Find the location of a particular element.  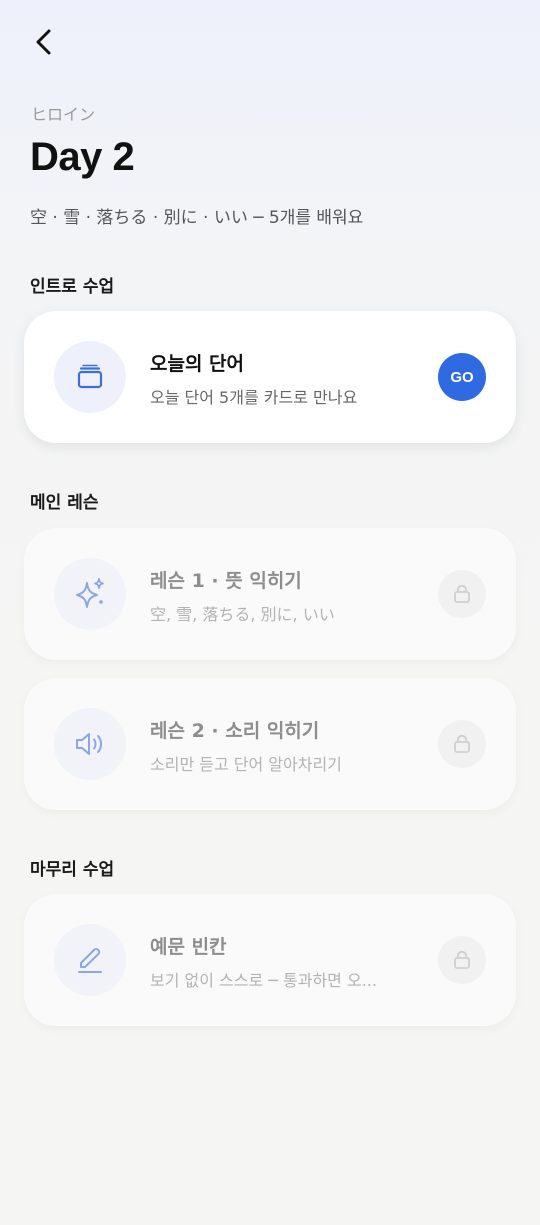

speaker-icon is located at coordinates (89, 744).